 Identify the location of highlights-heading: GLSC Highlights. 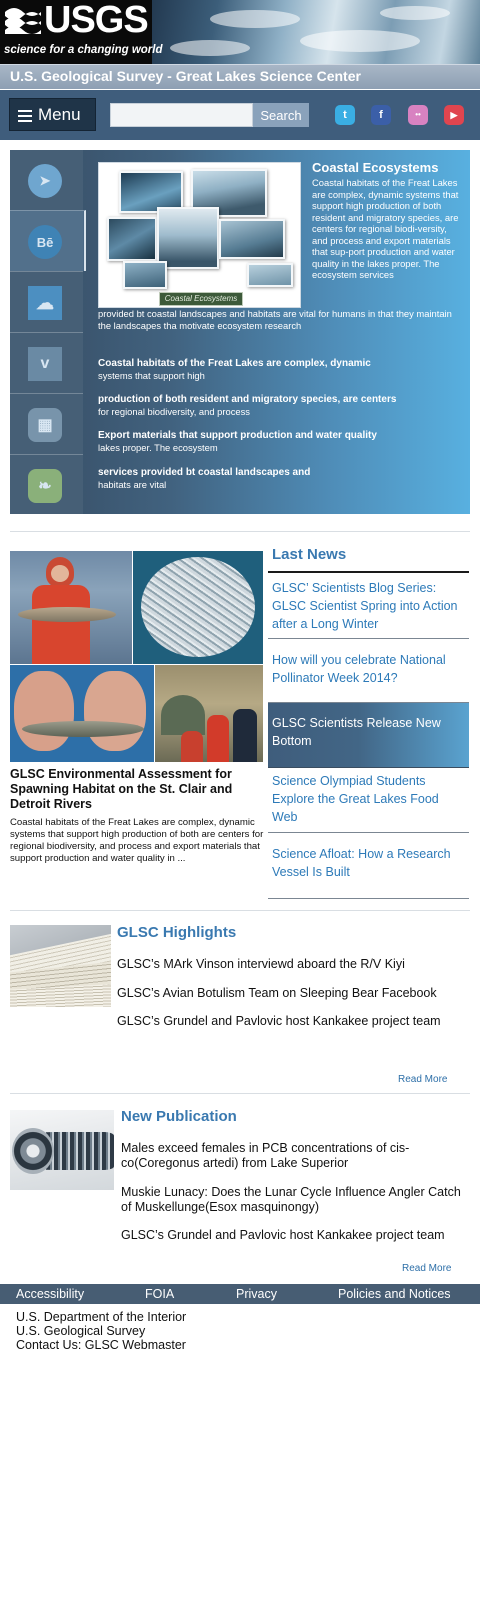
(177, 932).